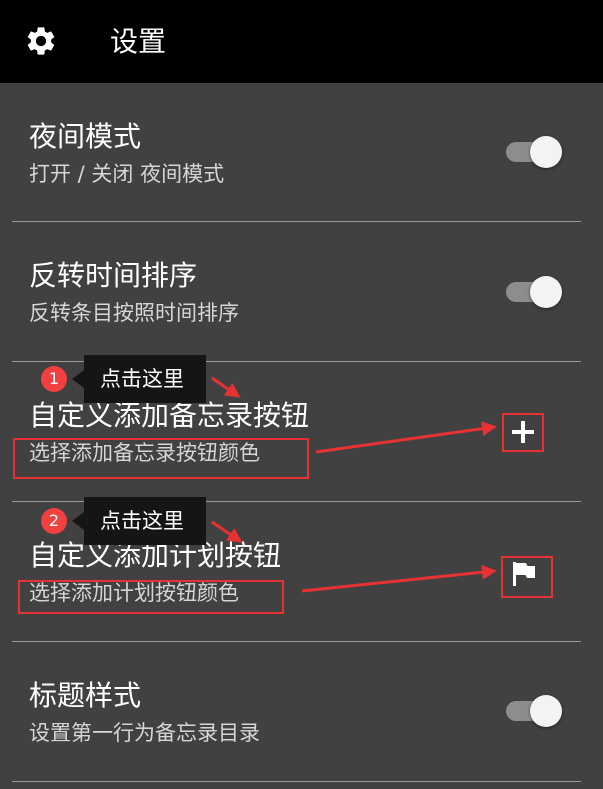  Describe the element at coordinates (85, 695) in the screenshot. I see `setting-title: 标题样式` at that location.